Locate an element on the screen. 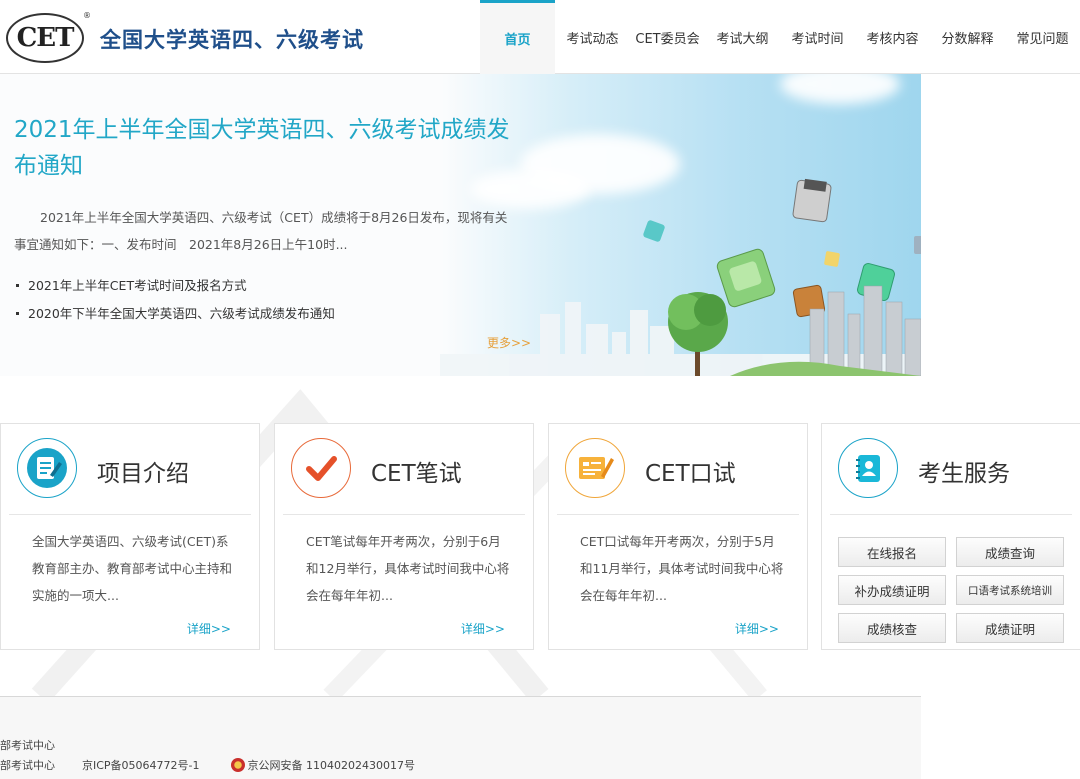 This screenshot has width=1080, height=779. checkmark-icon is located at coordinates (321, 468).